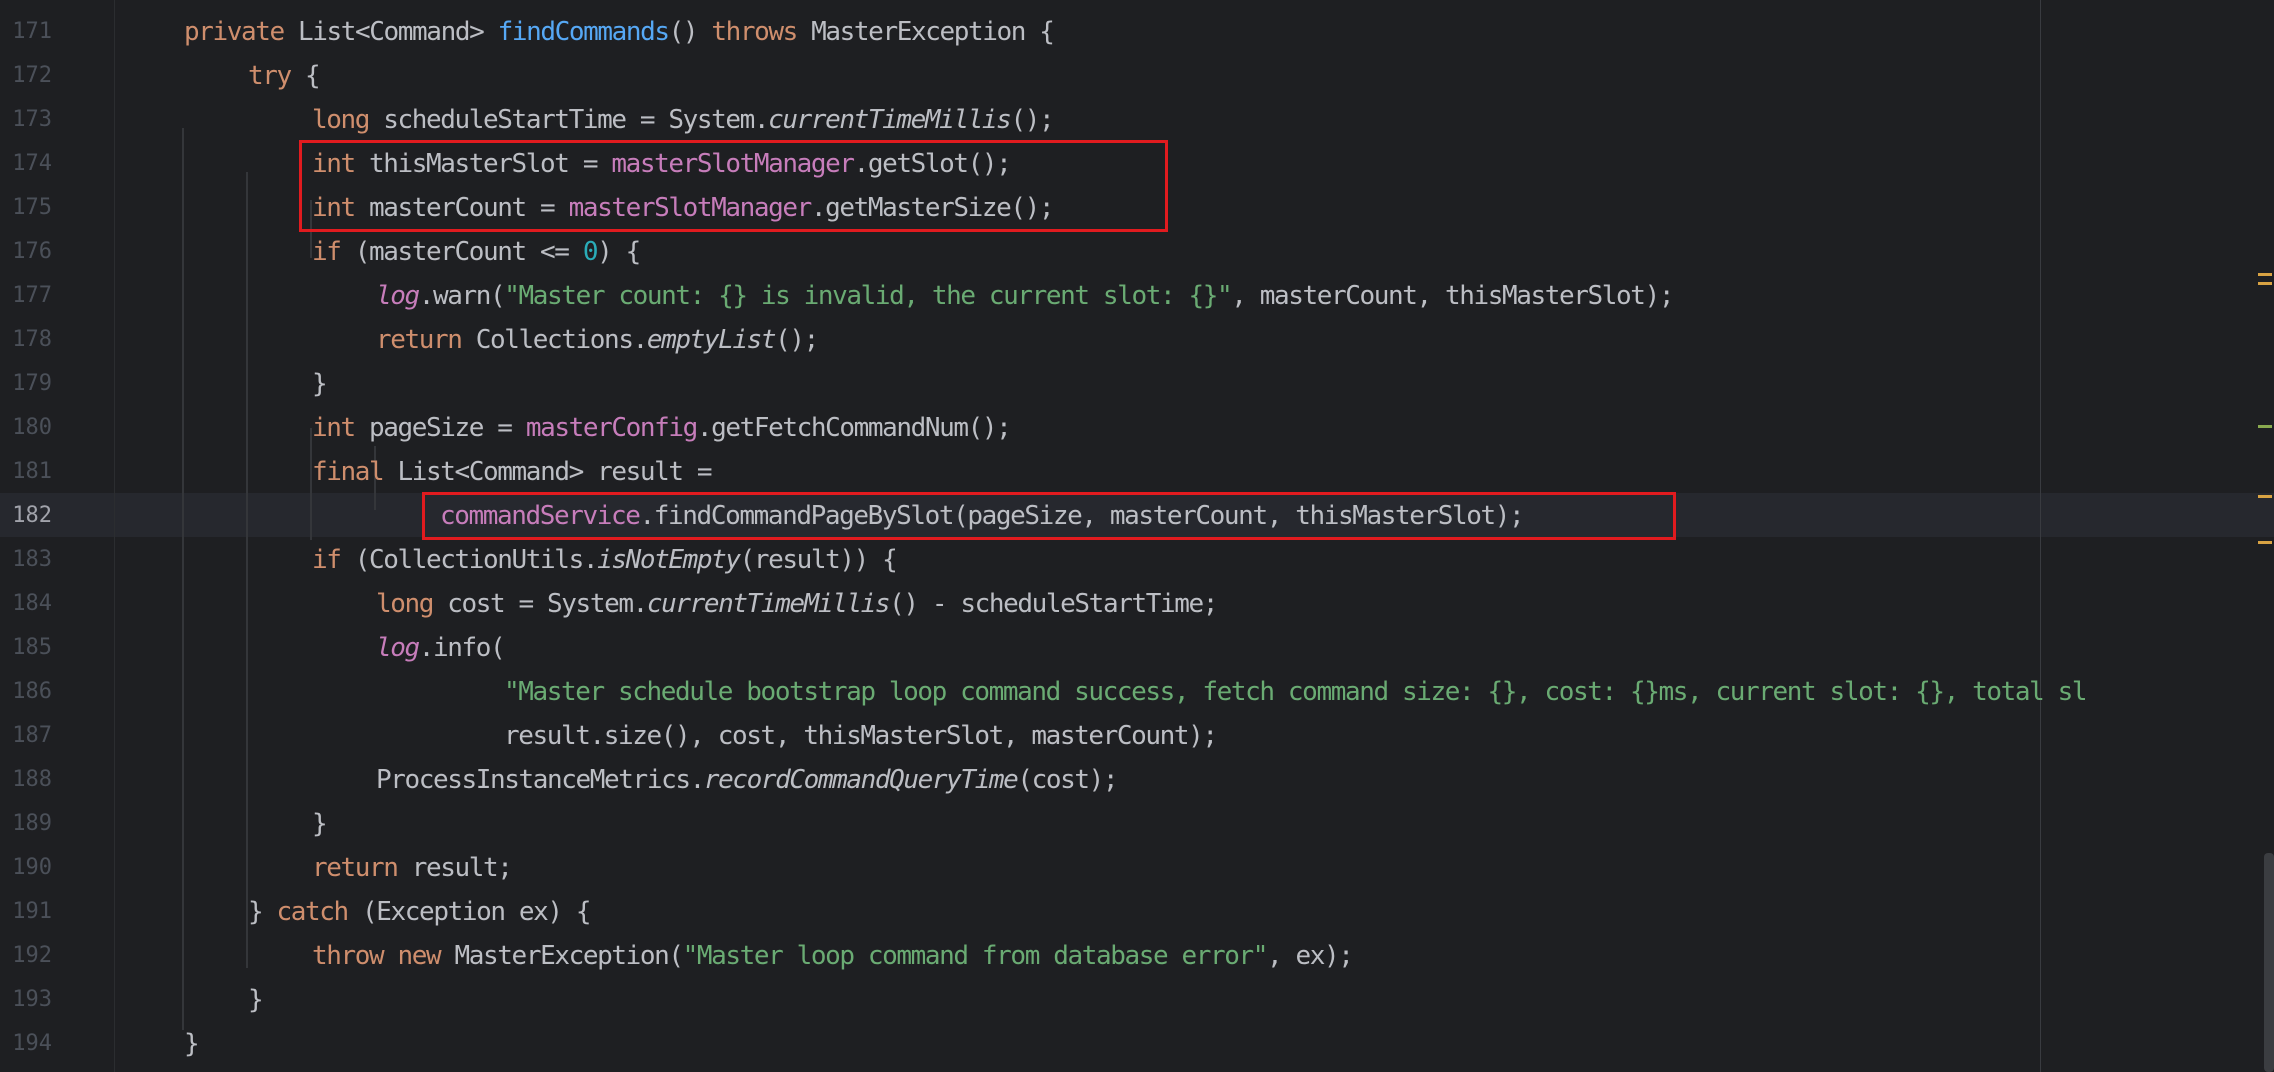  Describe the element at coordinates (1137, 384) in the screenshot. I see `code-line: 179}` at that location.